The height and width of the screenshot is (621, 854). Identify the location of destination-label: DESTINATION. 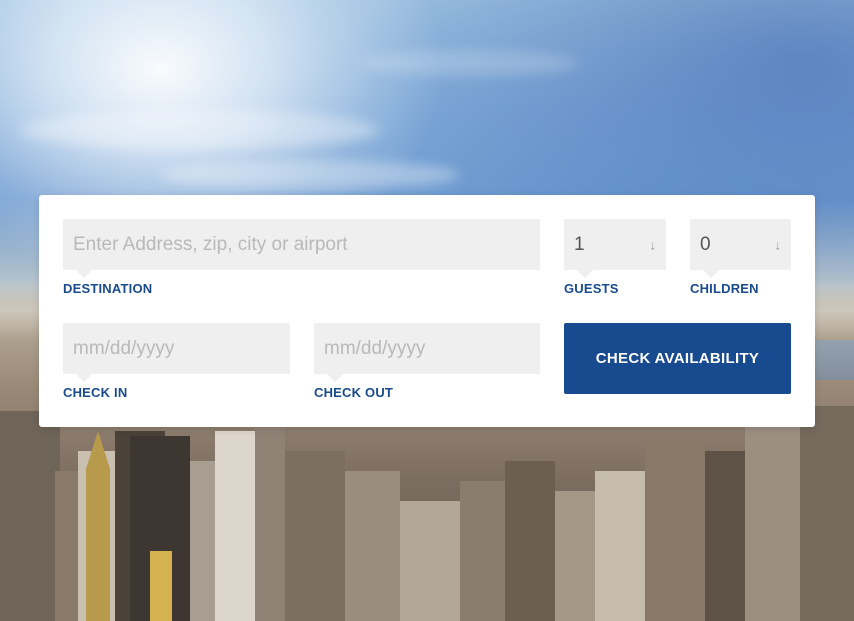
(108, 288).